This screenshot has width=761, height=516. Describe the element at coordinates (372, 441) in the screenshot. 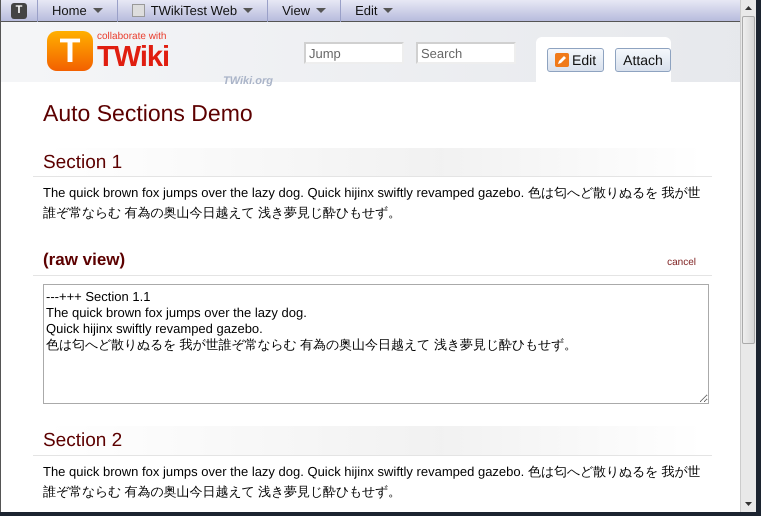

I see `section-heading: Section 2` at that location.